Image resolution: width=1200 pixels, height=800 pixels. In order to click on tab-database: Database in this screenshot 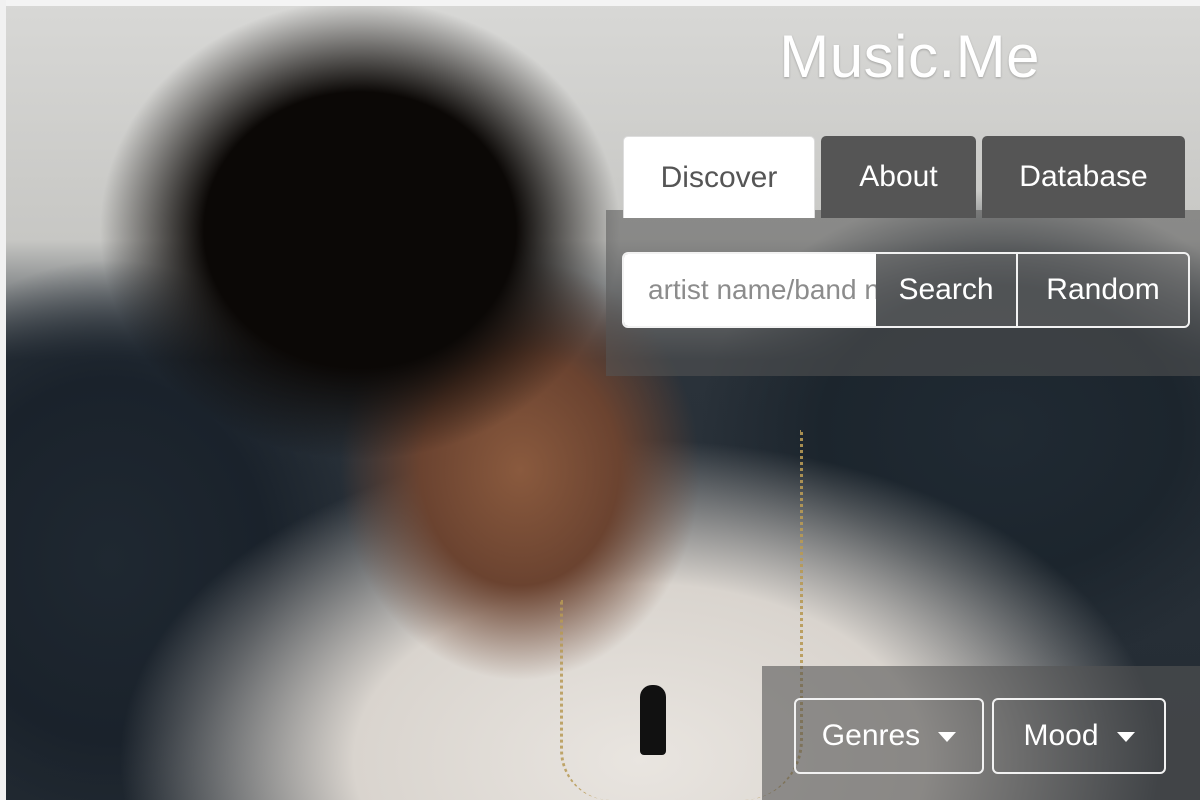, I will do `click(1083, 177)`.